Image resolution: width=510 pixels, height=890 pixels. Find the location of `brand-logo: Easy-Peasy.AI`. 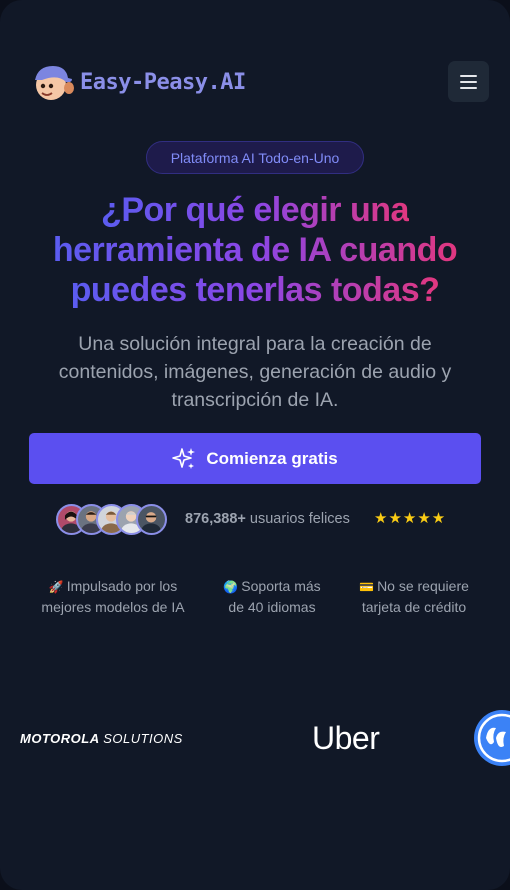

brand-logo: Easy-Peasy.AI is located at coordinates (137, 82).